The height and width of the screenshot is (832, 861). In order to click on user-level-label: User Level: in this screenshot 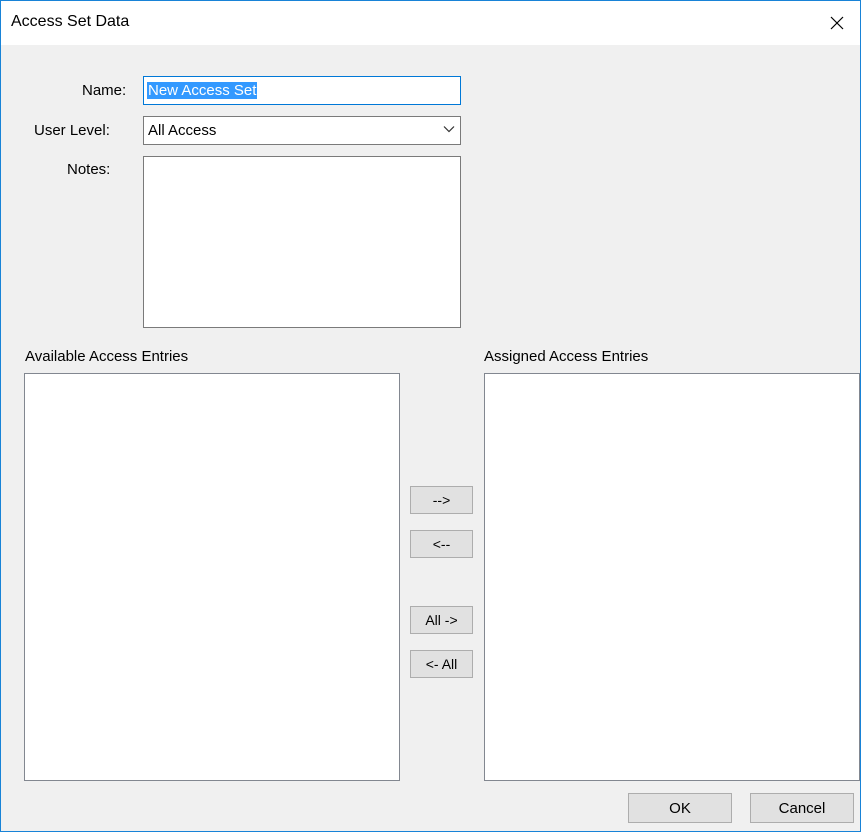, I will do `click(72, 130)`.